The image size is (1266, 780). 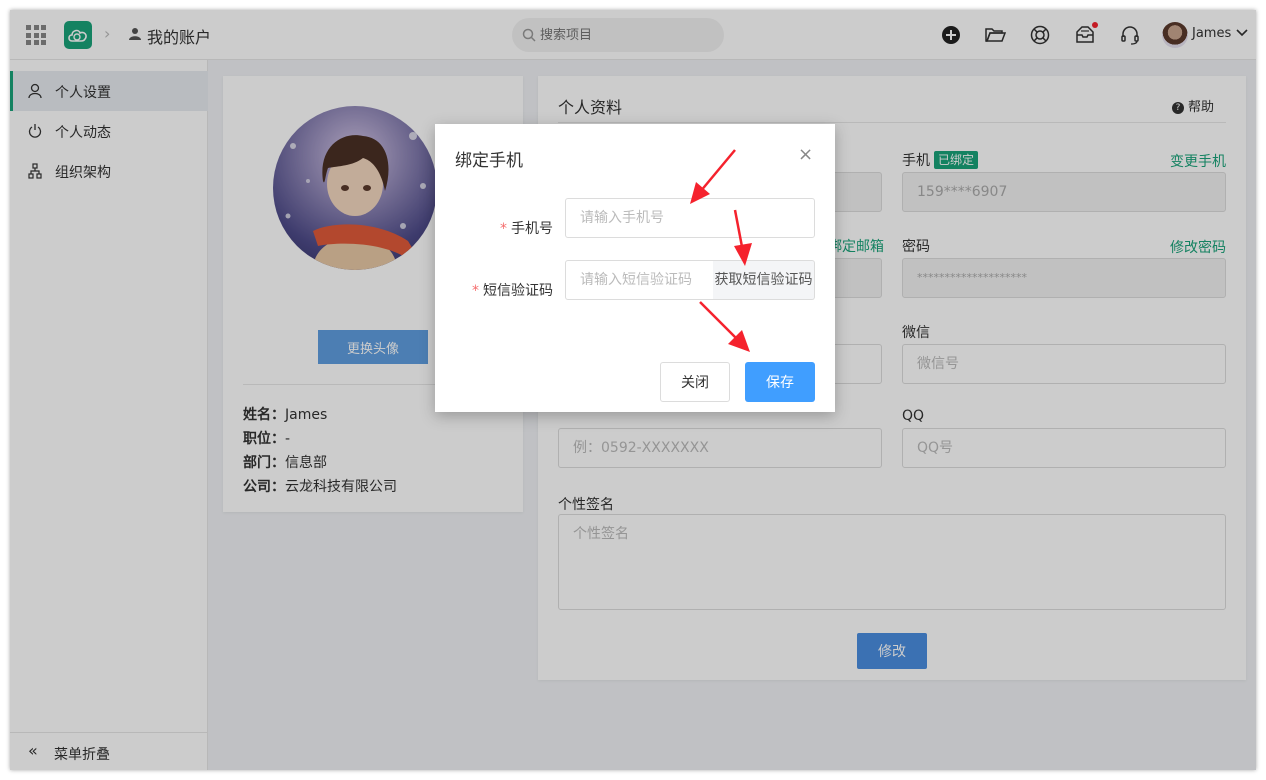 What do you see at coordinates (512, 291) in the screenshot?
I see `sms-code-label: * 短信验证码` at bounding box center [512, 291].